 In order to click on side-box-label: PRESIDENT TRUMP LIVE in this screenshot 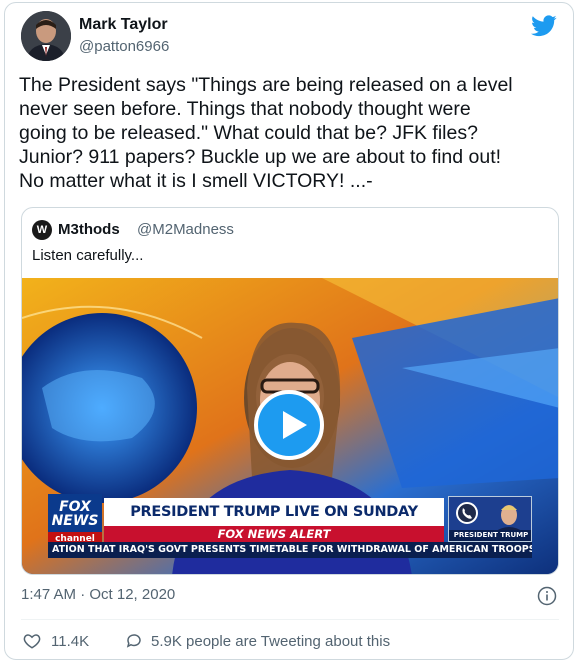, I will do `click(490, 535)`.